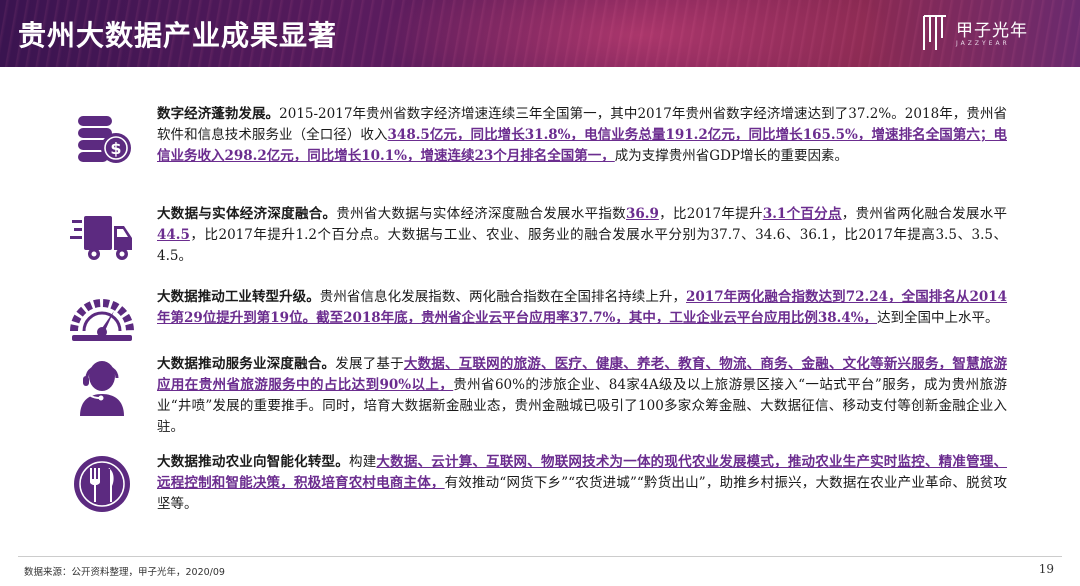 This screenshot has height=586, width=1080. I want to click on data-source: 数据来源：公开资料整理，甲子光年，2020/09, so click(124, 572).